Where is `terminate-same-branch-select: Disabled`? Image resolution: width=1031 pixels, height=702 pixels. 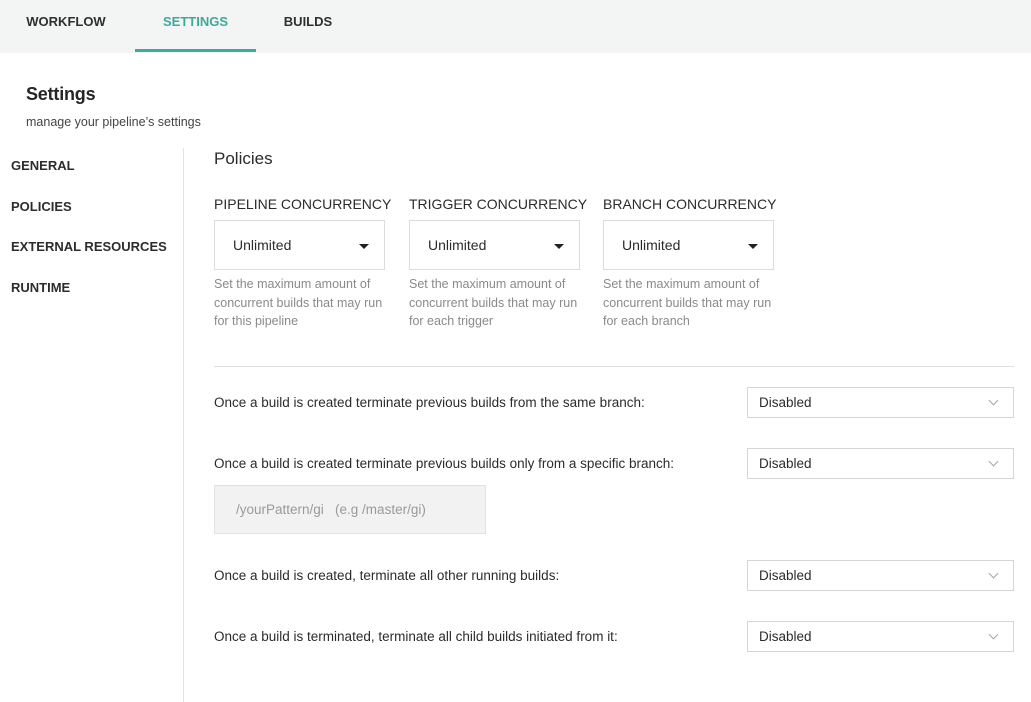 terminate-same-branch-select: Disabled is located at coordinates (880, 402).